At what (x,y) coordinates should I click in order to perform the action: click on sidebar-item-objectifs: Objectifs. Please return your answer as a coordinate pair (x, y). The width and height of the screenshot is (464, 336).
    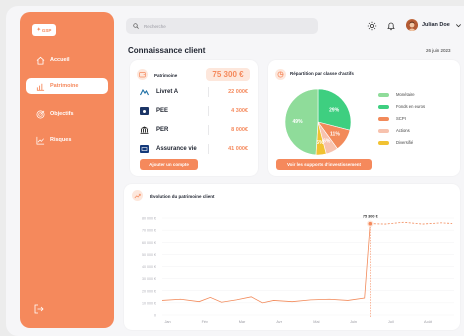
    Looking at the image, I should click on (67, 114).